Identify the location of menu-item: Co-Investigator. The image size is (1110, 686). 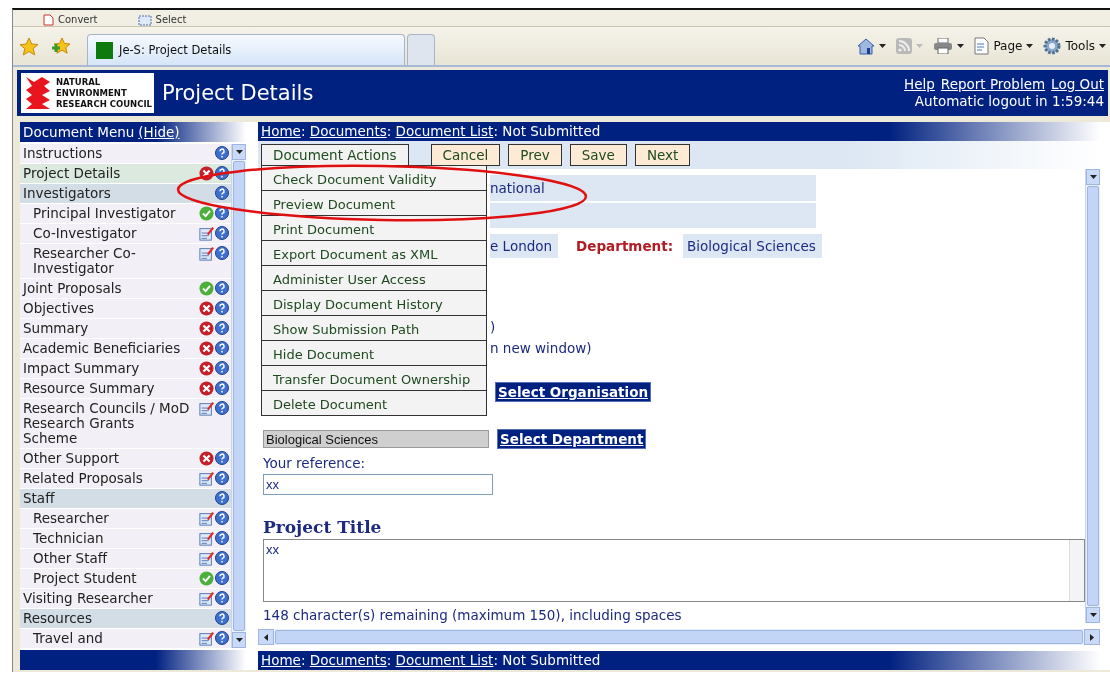
(125, 234).